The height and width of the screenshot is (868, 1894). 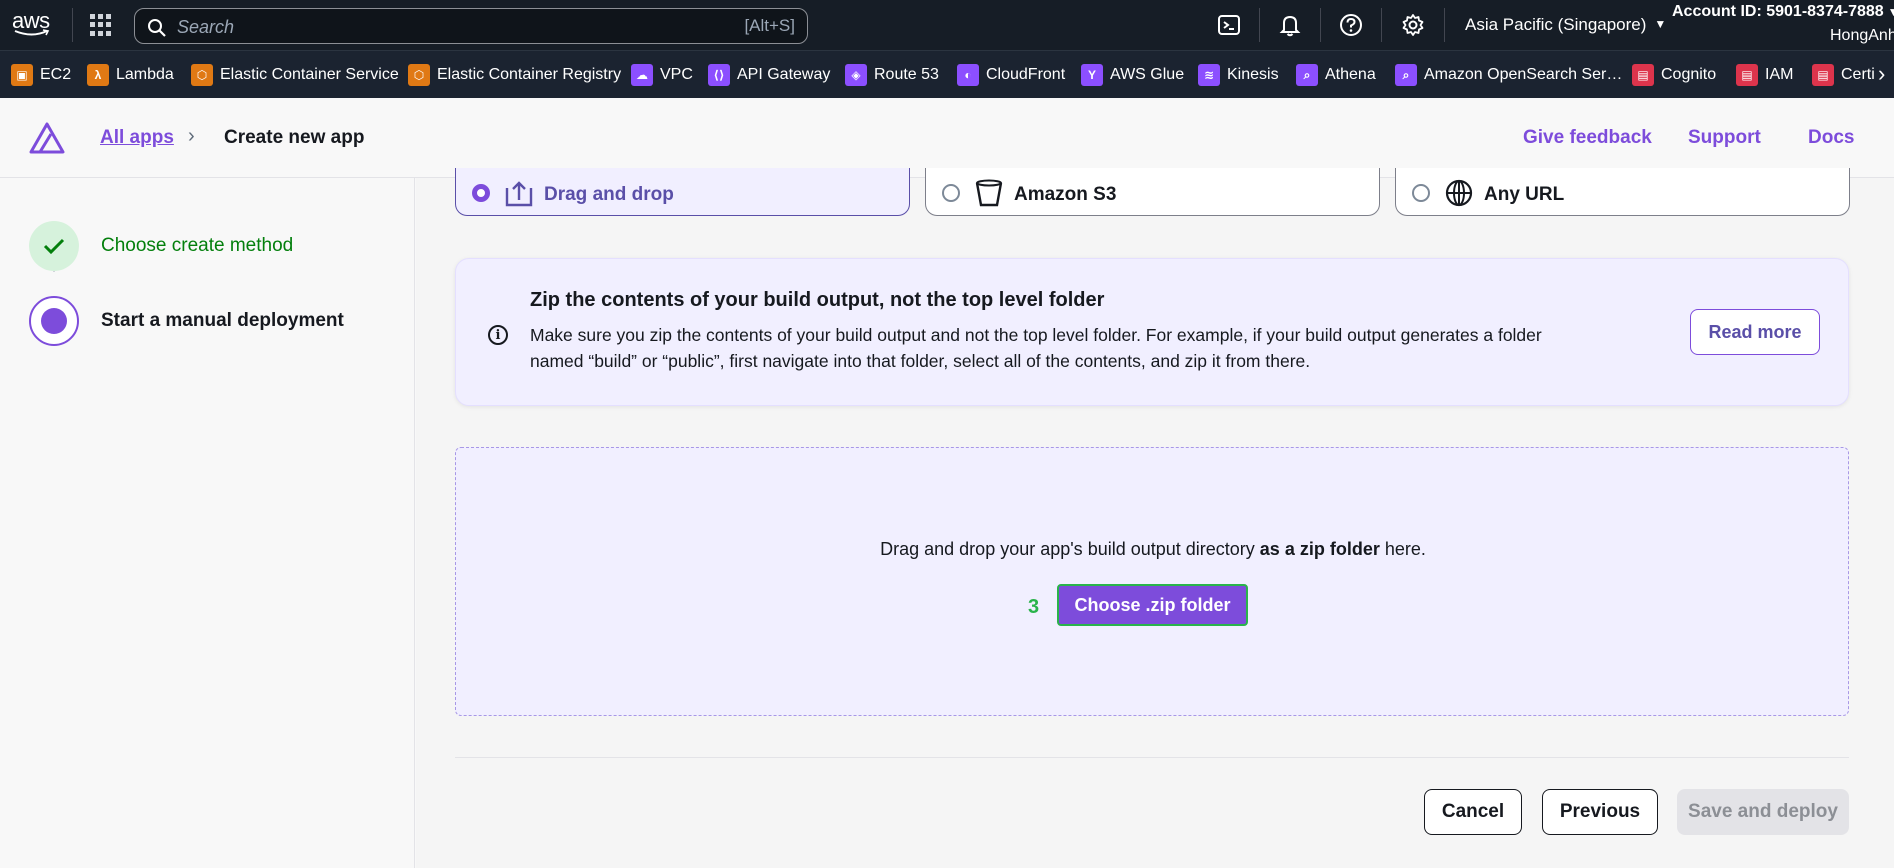 What do you see at coordinates (1034, 607) in the screenshot?
I see `annotation-marker: 3` at bounding box center [1034, 607].